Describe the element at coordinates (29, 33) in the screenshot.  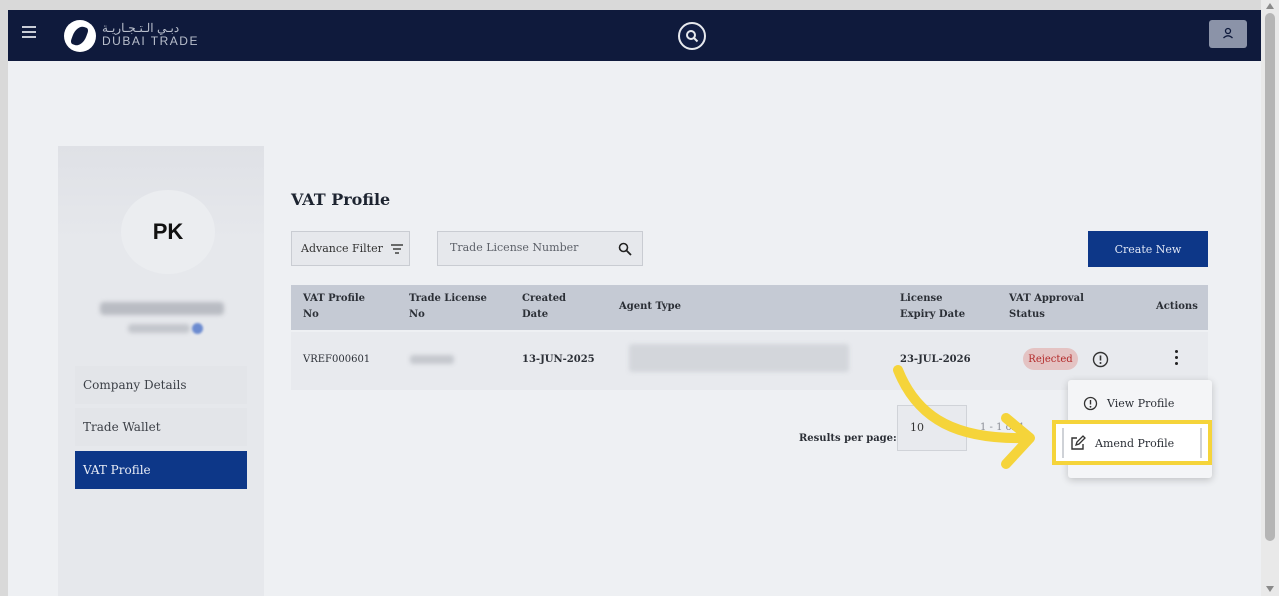
I see `menu-icon` at that location.